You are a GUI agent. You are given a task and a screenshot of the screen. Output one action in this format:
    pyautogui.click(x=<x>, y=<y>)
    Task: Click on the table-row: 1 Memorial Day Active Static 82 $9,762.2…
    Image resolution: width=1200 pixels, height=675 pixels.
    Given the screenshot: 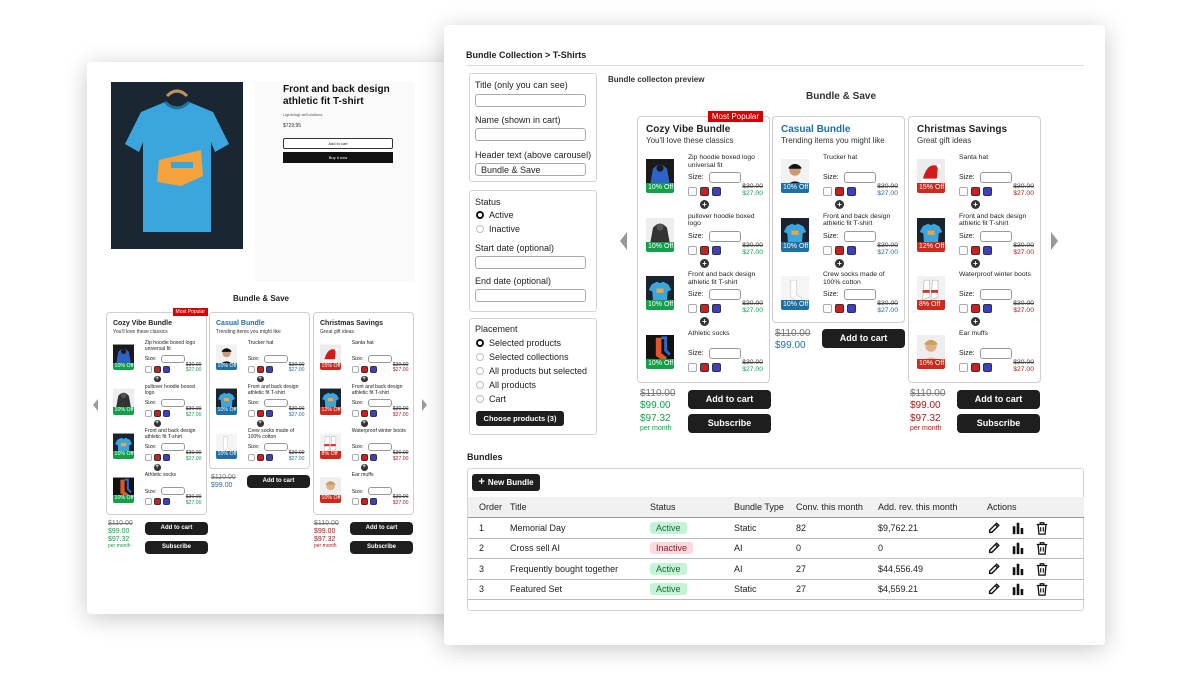 What is the action you would take?
    pyautogui.click(x=776, y=528)
    